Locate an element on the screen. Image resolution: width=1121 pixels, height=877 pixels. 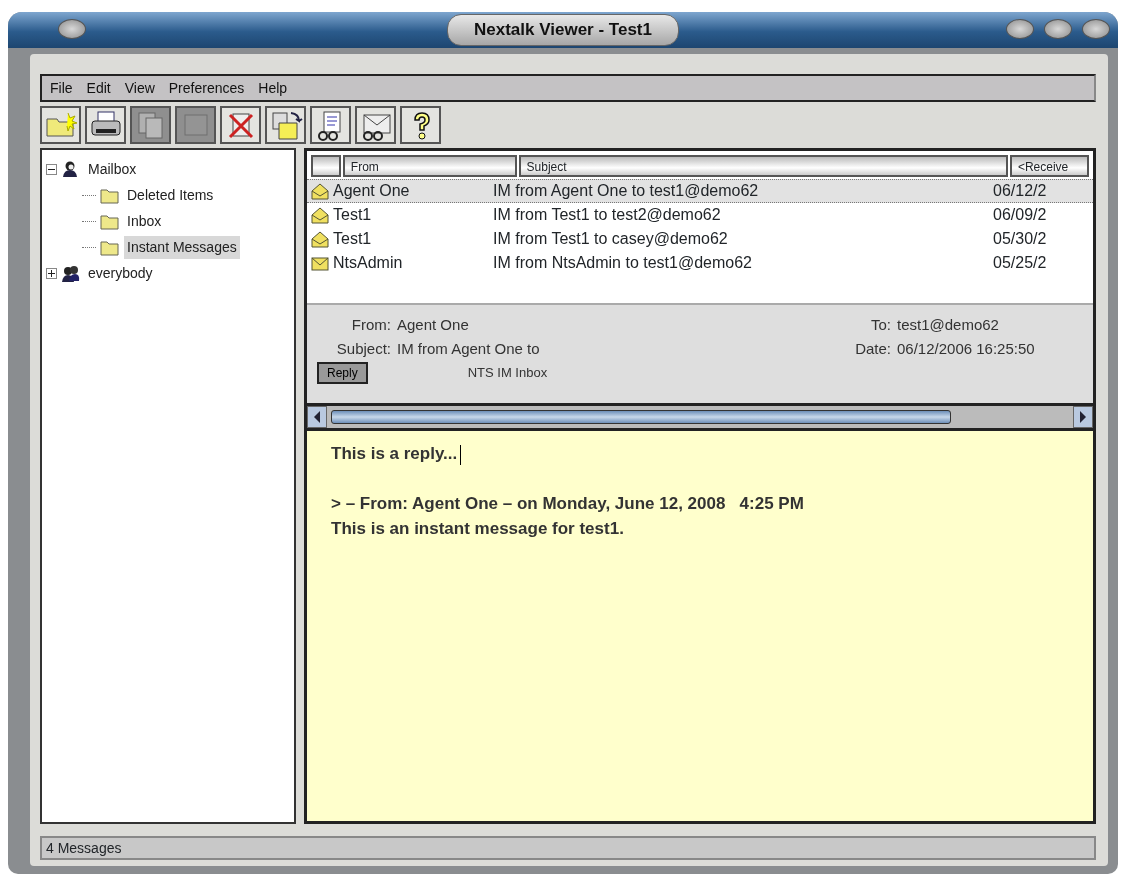
subject-text: IM from Agent One to test1@demo62 is located at coordinates (626, 190).